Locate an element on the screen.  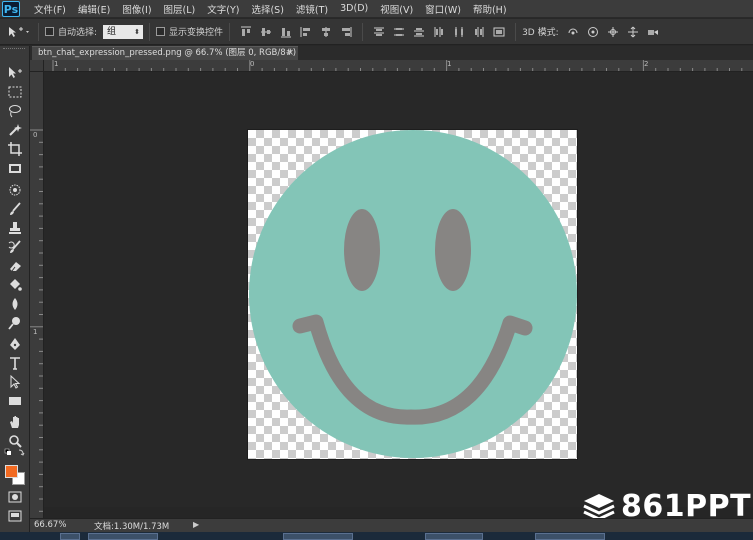
menu-type: 文字(Y) is located at coordinates (223, 9).